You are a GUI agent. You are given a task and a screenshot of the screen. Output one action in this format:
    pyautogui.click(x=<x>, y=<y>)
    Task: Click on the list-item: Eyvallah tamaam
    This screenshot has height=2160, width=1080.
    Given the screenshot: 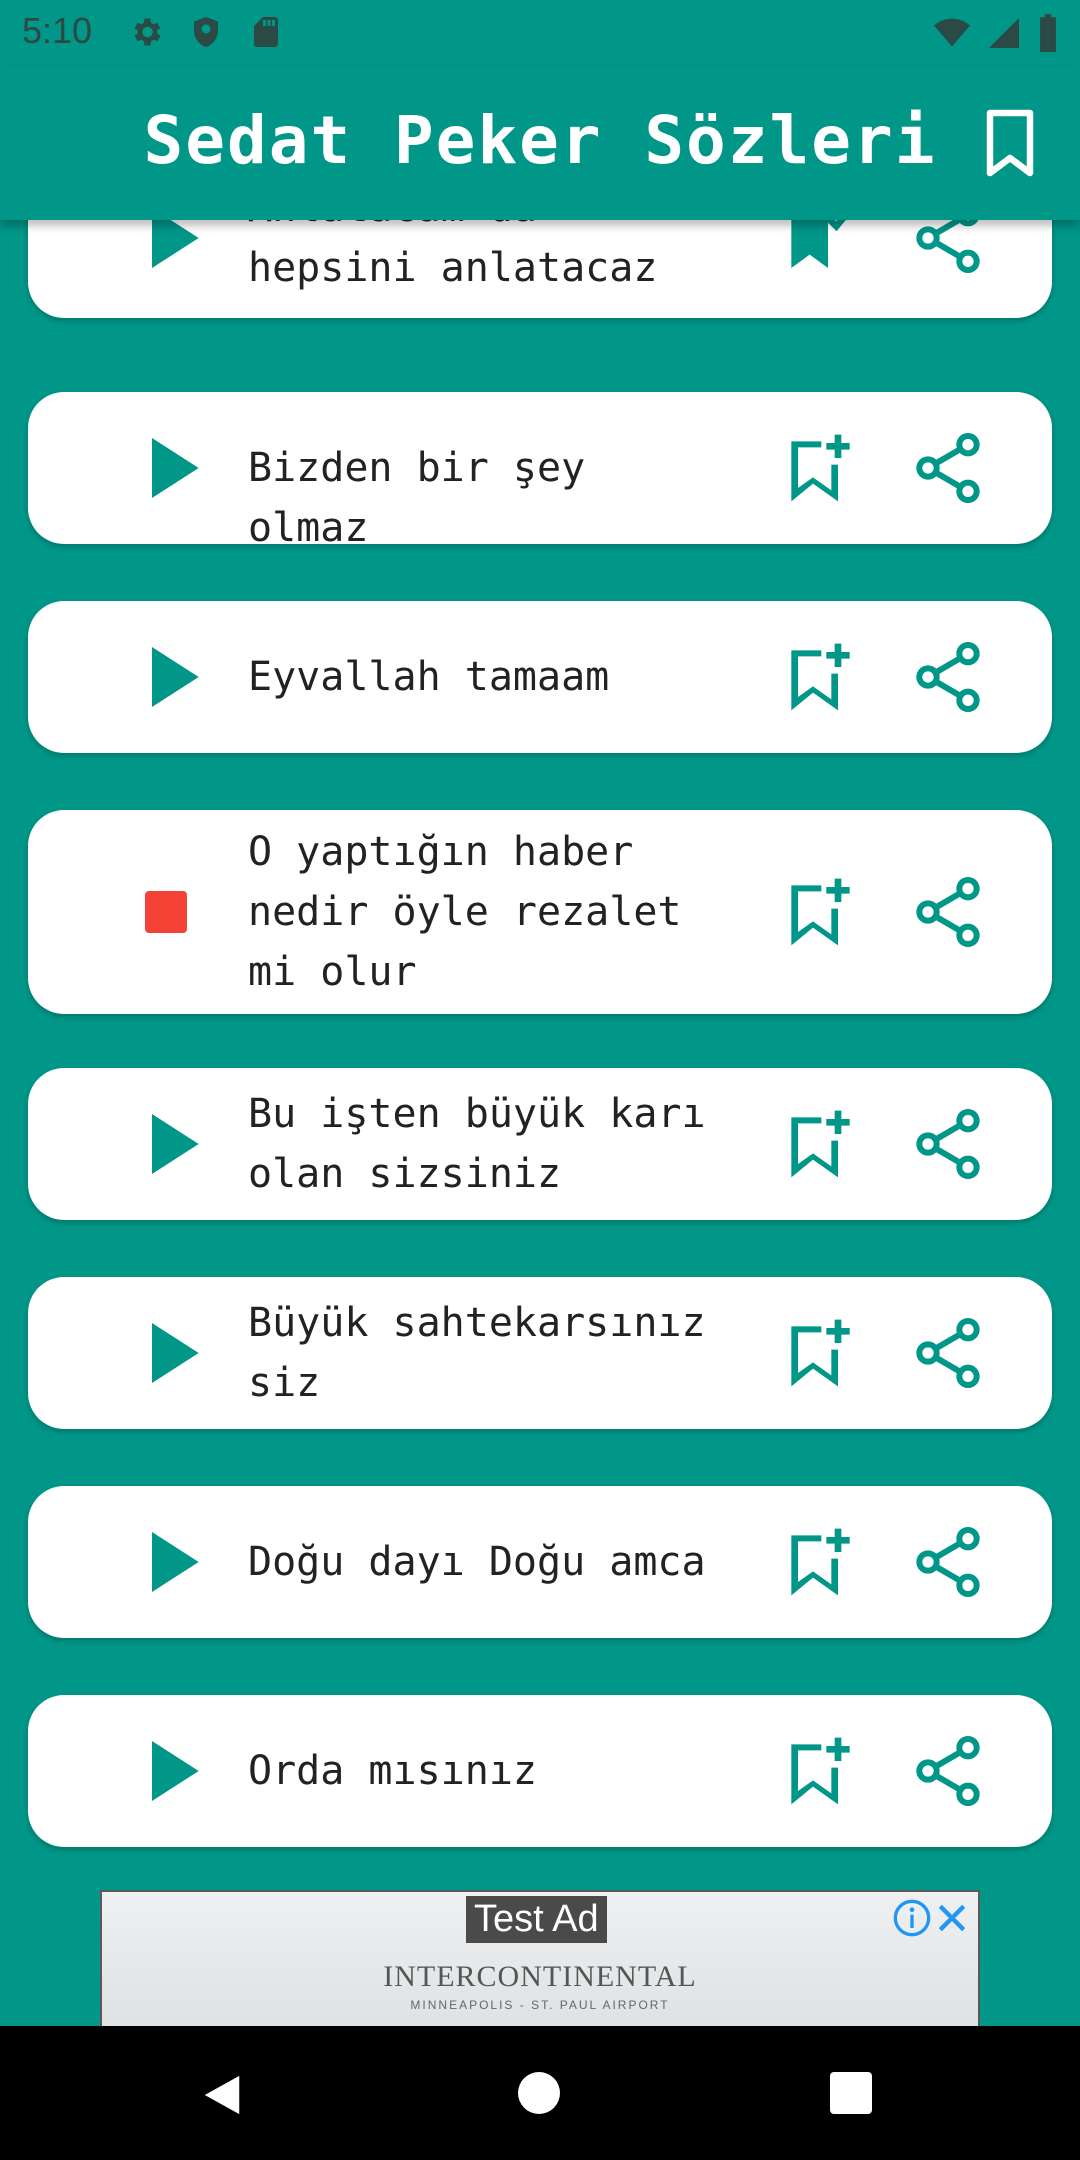 What is the action you would take?
    pyautogui.click(x=540, y=677)
    